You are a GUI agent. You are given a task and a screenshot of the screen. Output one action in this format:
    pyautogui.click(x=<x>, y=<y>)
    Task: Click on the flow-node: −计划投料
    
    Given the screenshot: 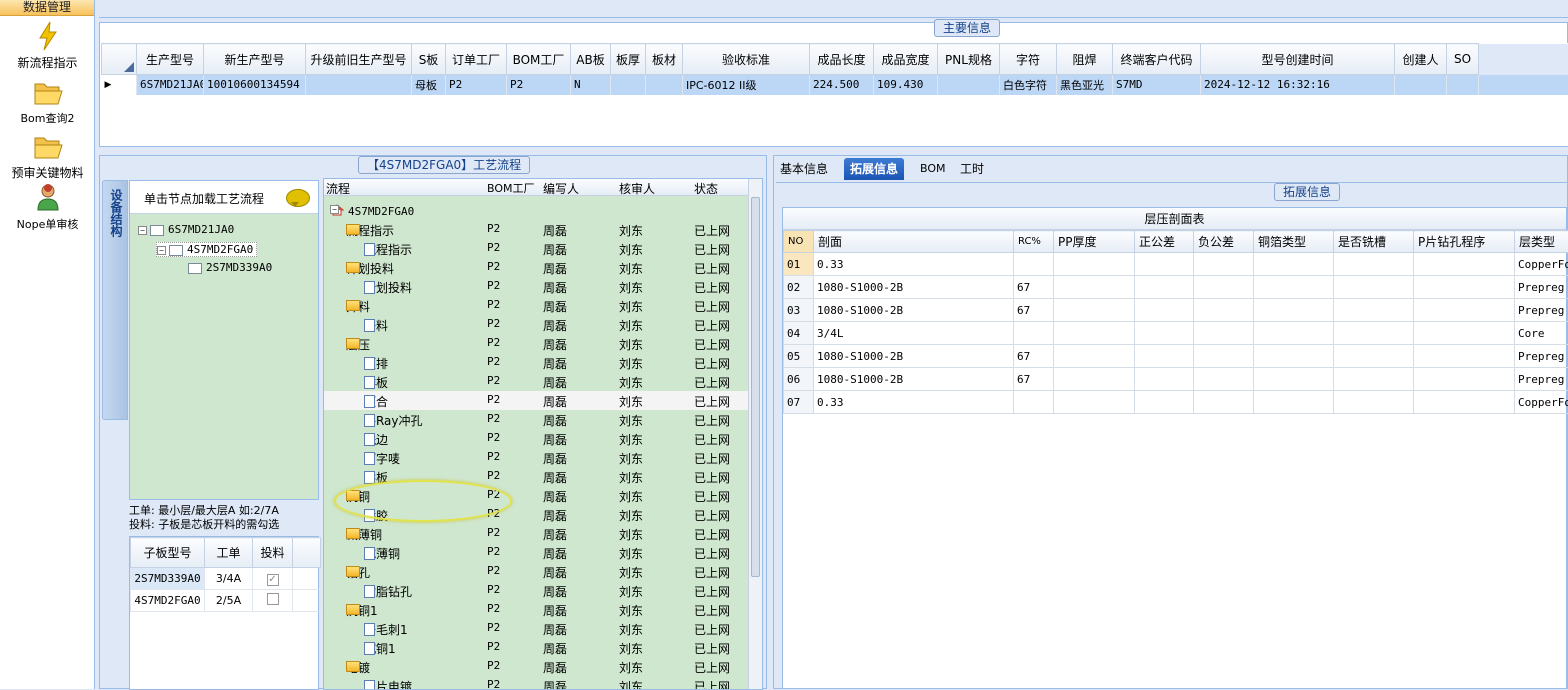 What is the action you would take?
    pyautogui.click(x=370, y=268)
    